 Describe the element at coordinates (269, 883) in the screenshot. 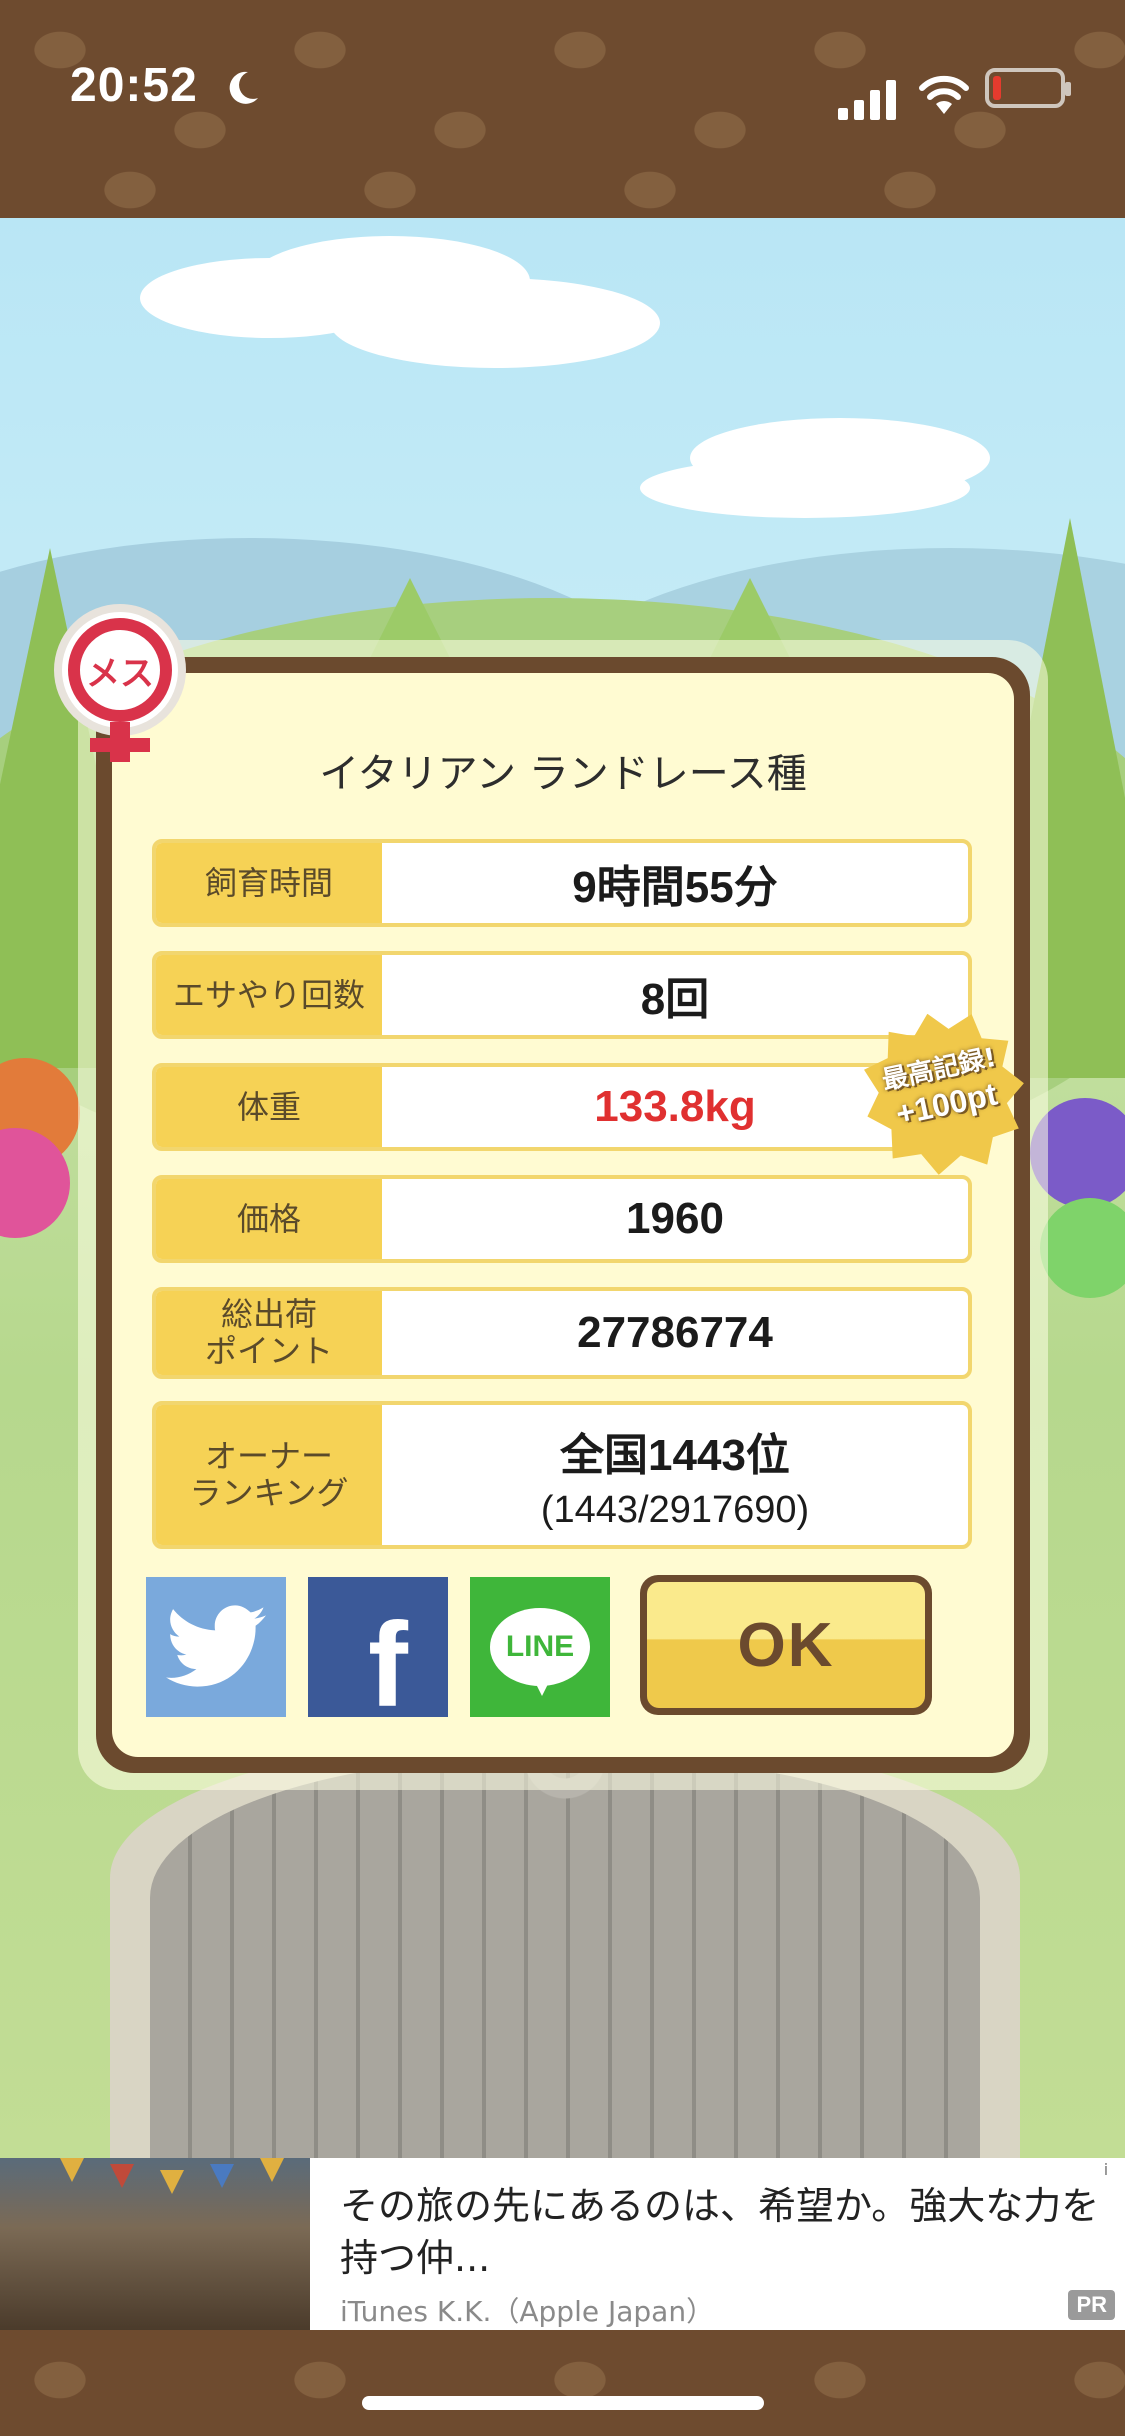

I see `stat-label: 飼育時間` at that location.